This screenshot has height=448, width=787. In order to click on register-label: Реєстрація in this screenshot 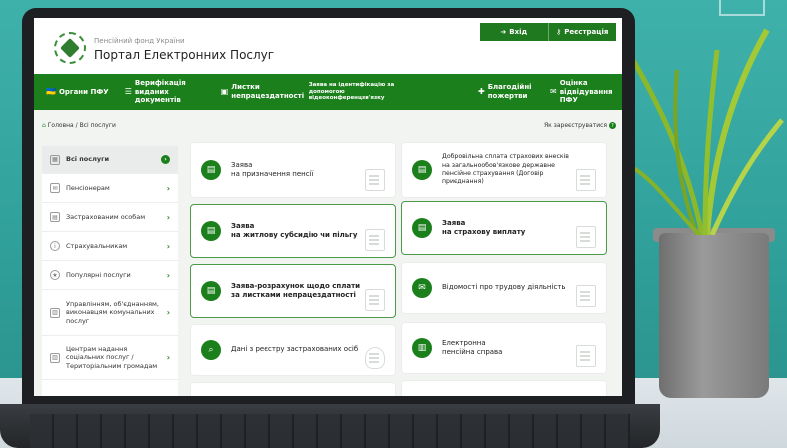, I will do `click(586, 32)`.